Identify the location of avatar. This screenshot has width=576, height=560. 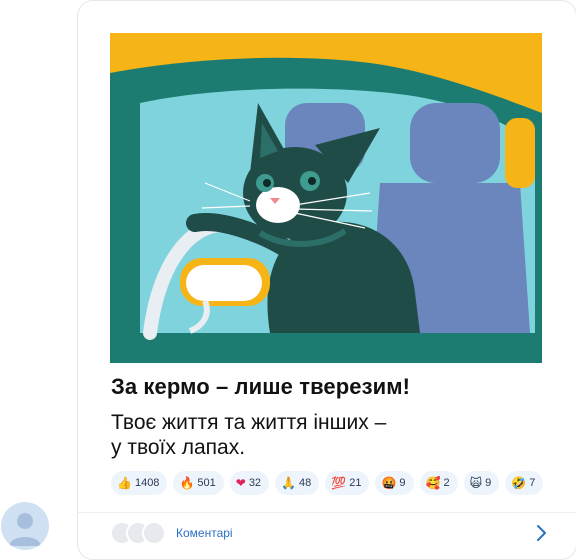
(25, 526).